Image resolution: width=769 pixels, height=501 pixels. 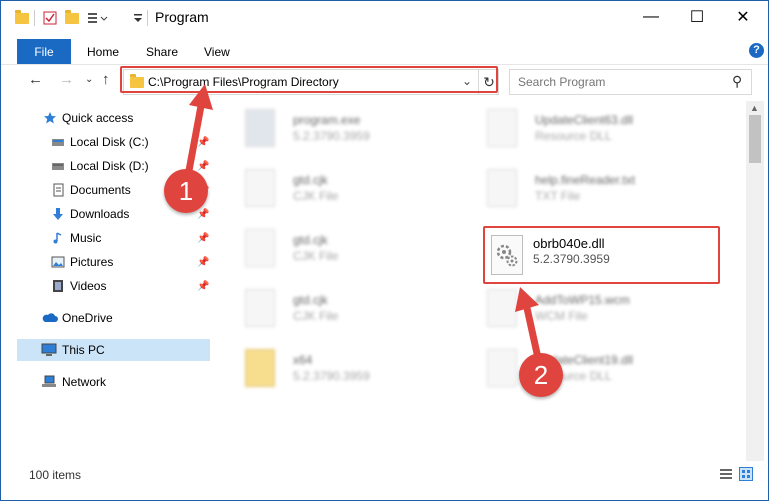 I want to click on details-view-icon, so click(x=726, y=474).